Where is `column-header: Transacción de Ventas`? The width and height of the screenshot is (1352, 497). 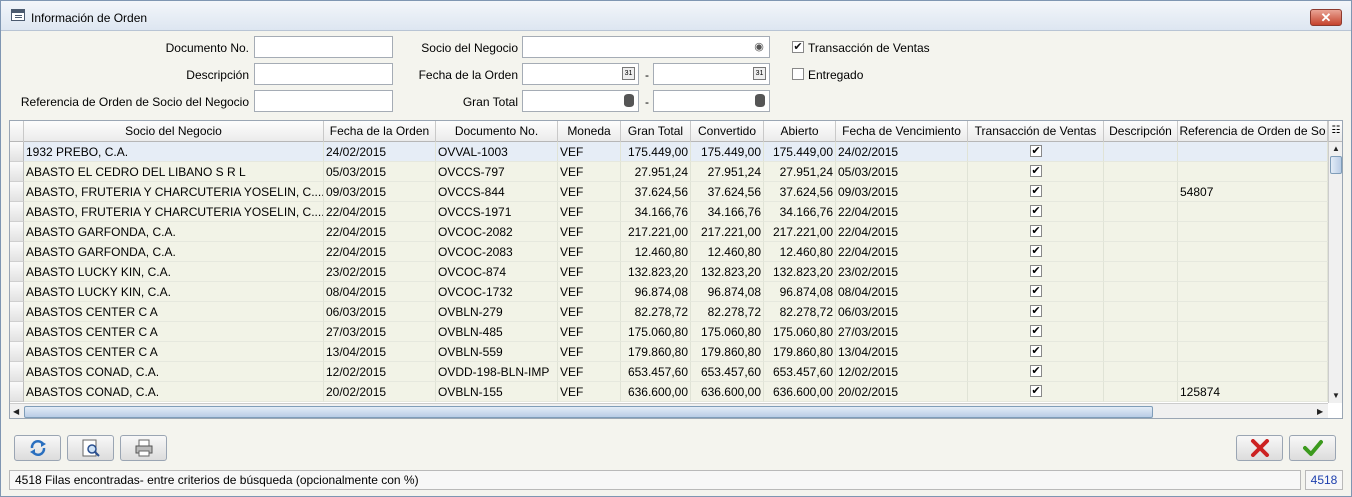
column-header: Transacción de Ventas is located at coordinates (1036, 131).